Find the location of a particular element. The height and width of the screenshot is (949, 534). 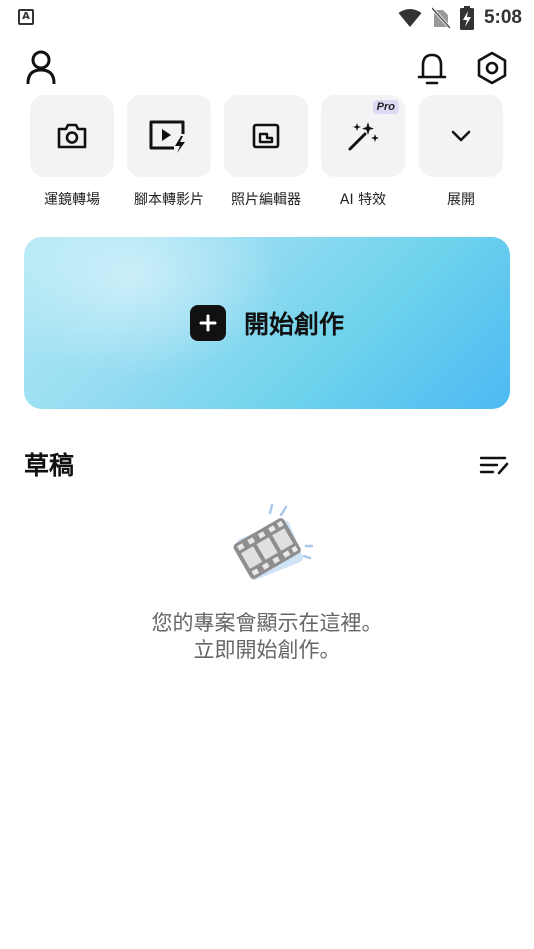

settings-hexagon-icon is located at coordinates (492, 68).